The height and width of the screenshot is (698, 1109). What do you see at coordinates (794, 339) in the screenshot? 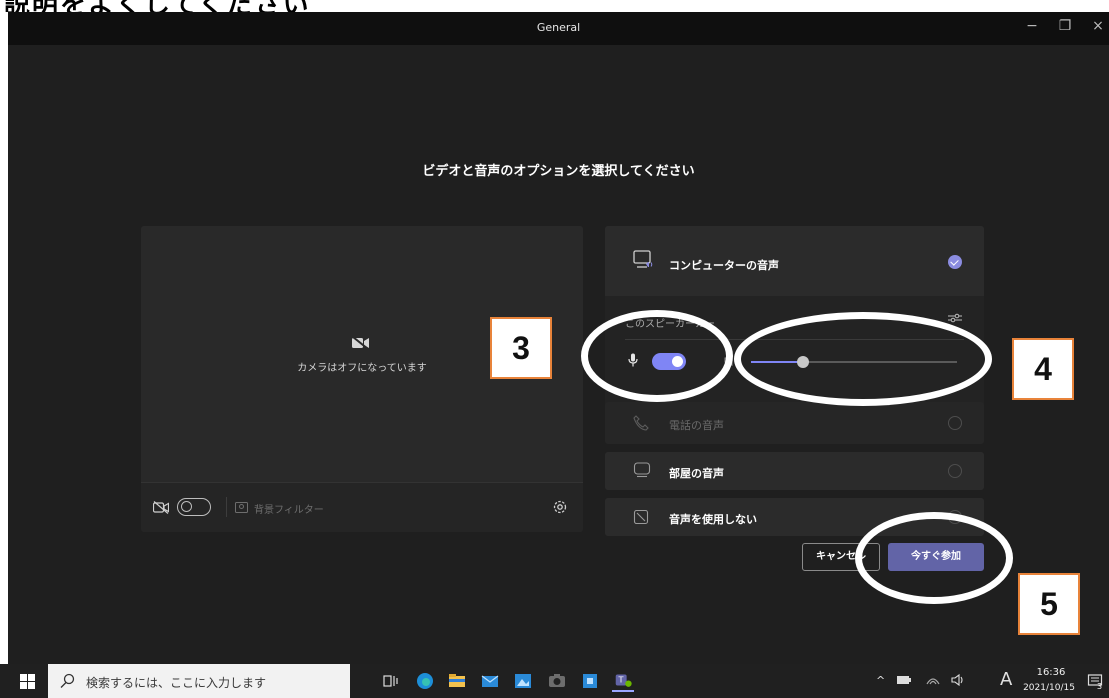
I see `settings-divider` at bounding box center [794, 339].